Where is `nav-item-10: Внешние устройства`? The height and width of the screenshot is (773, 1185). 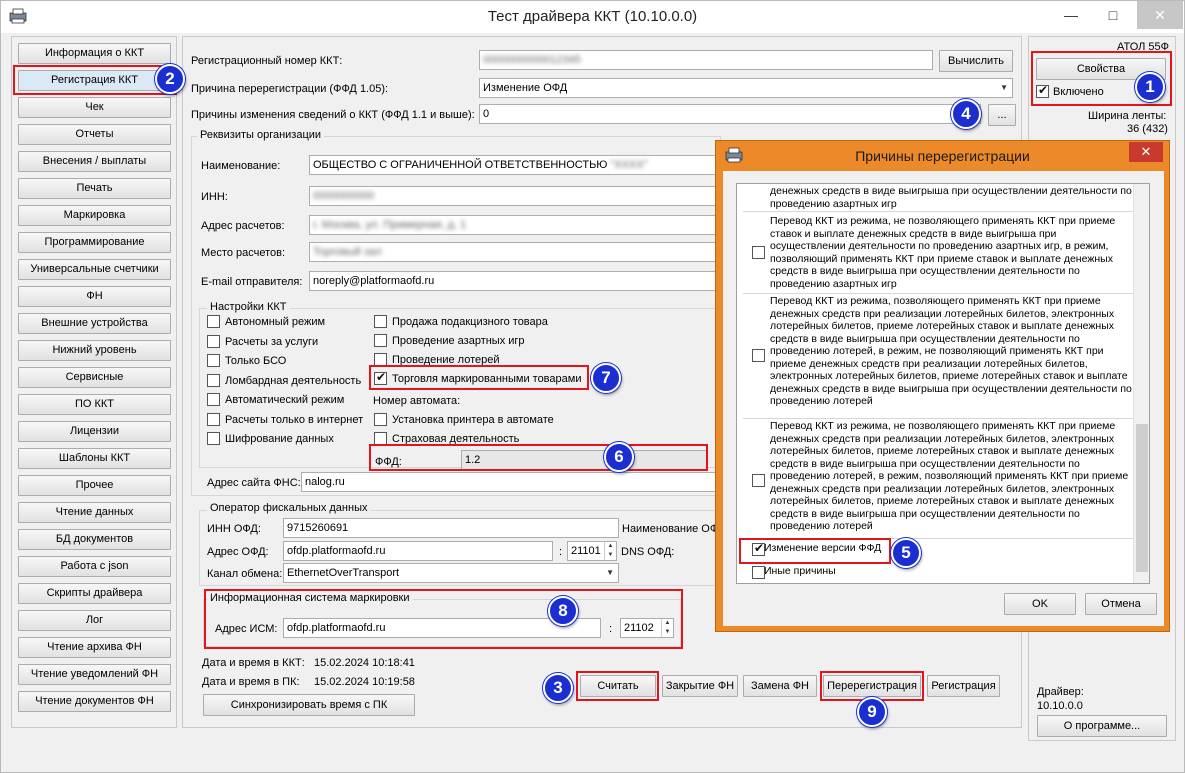 nav-item-10: Внешние устройства is located at coordinates (94, 323).